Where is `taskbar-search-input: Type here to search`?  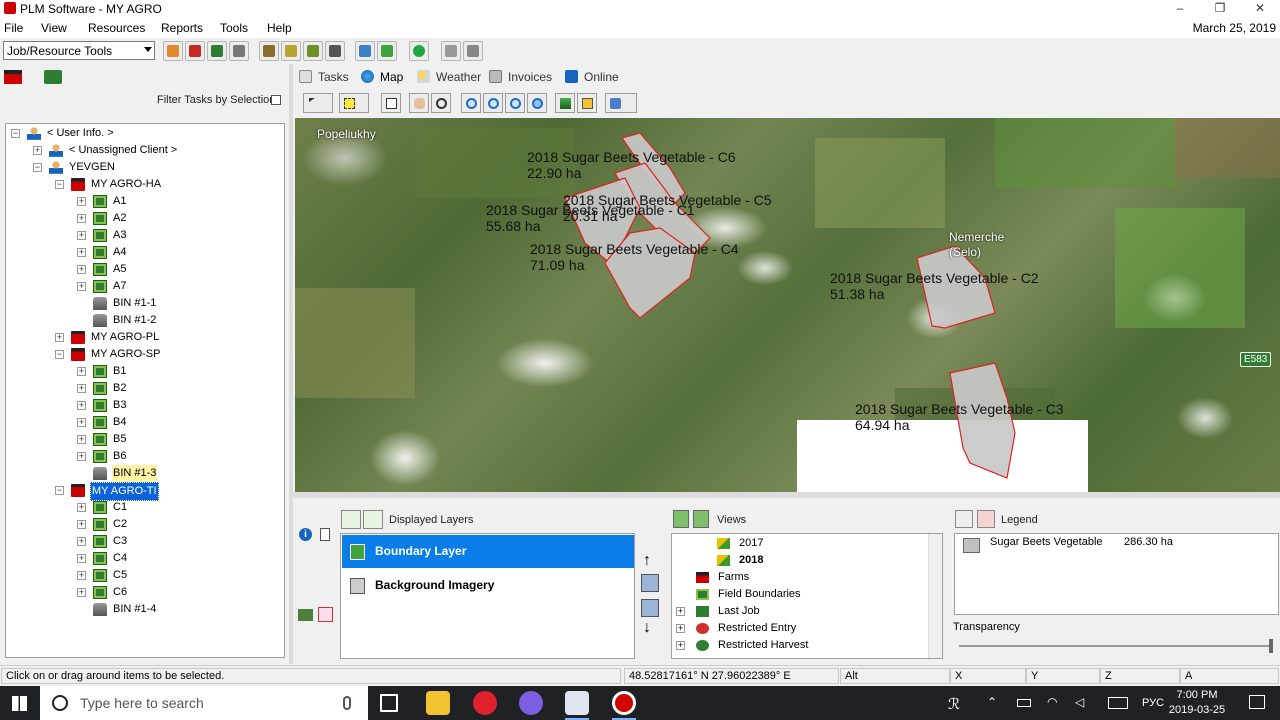
taskbar-search-input: Type here to search is located at coordinates (204, 703).